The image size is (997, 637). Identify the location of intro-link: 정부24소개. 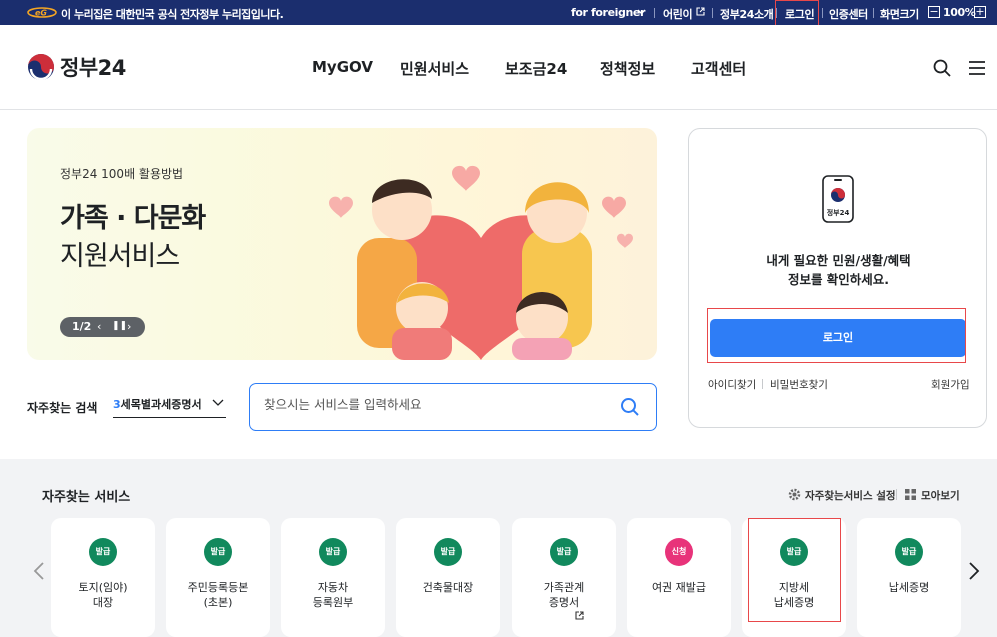
(747, 14).